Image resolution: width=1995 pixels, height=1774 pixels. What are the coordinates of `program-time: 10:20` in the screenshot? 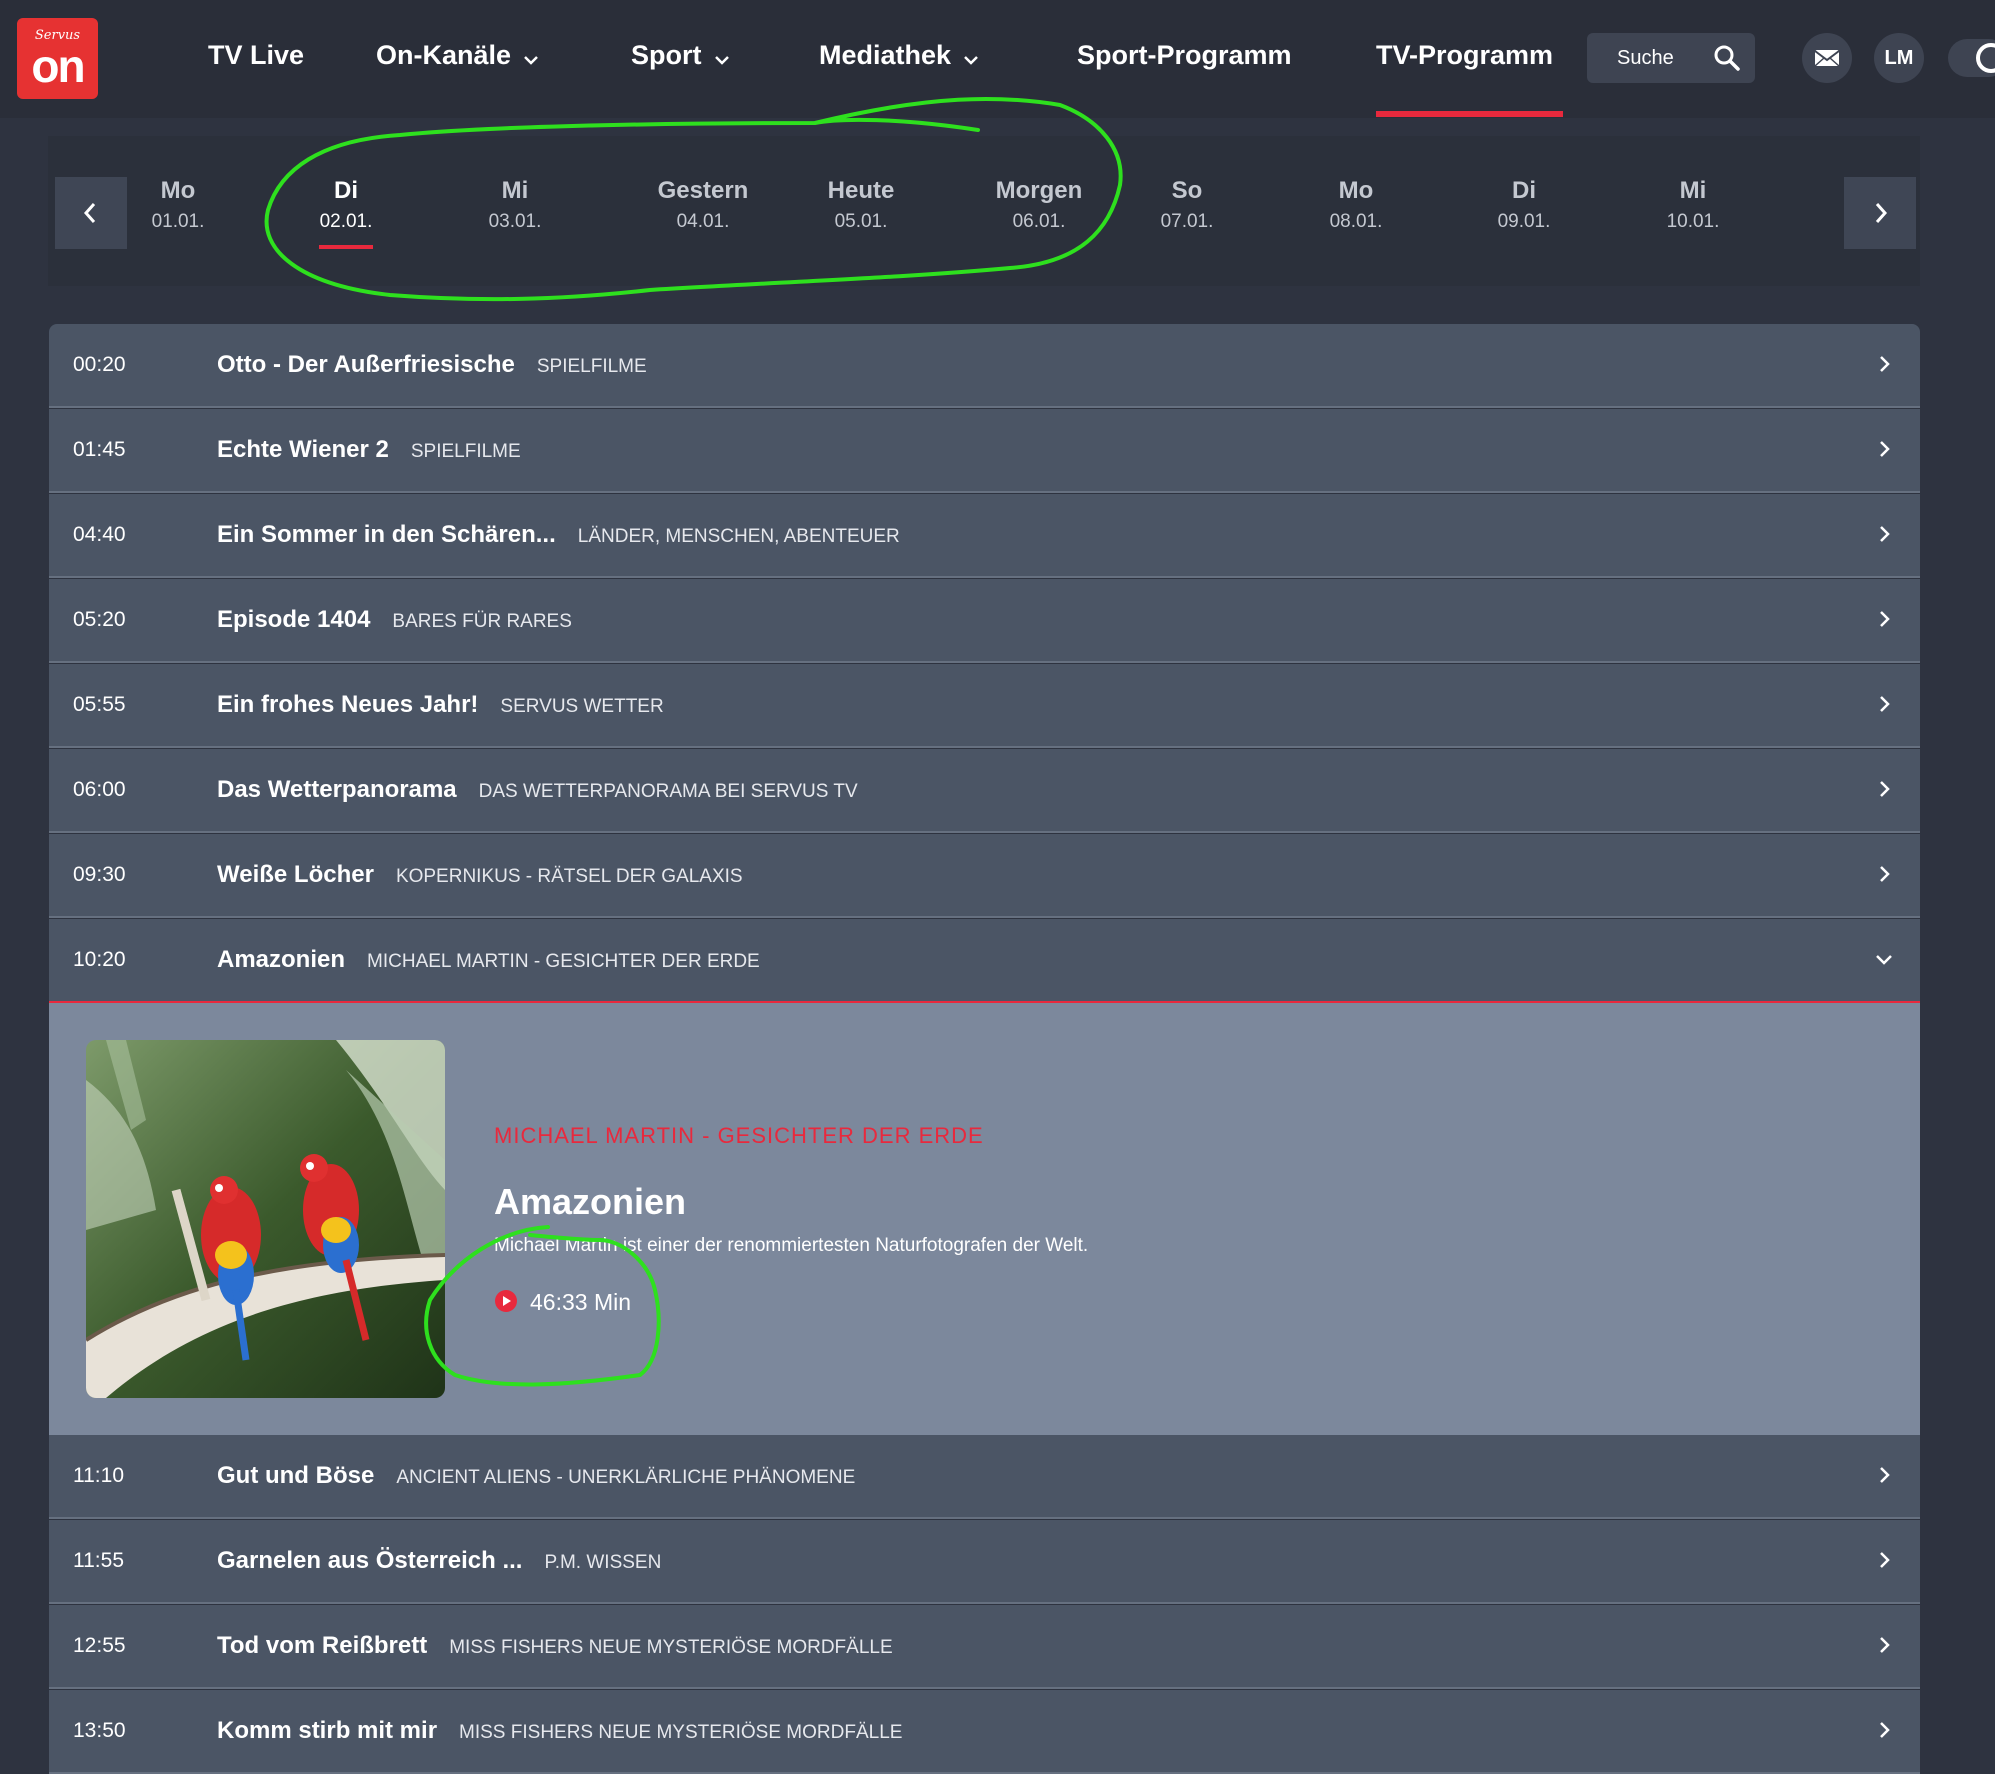 It's located at (99, 959).